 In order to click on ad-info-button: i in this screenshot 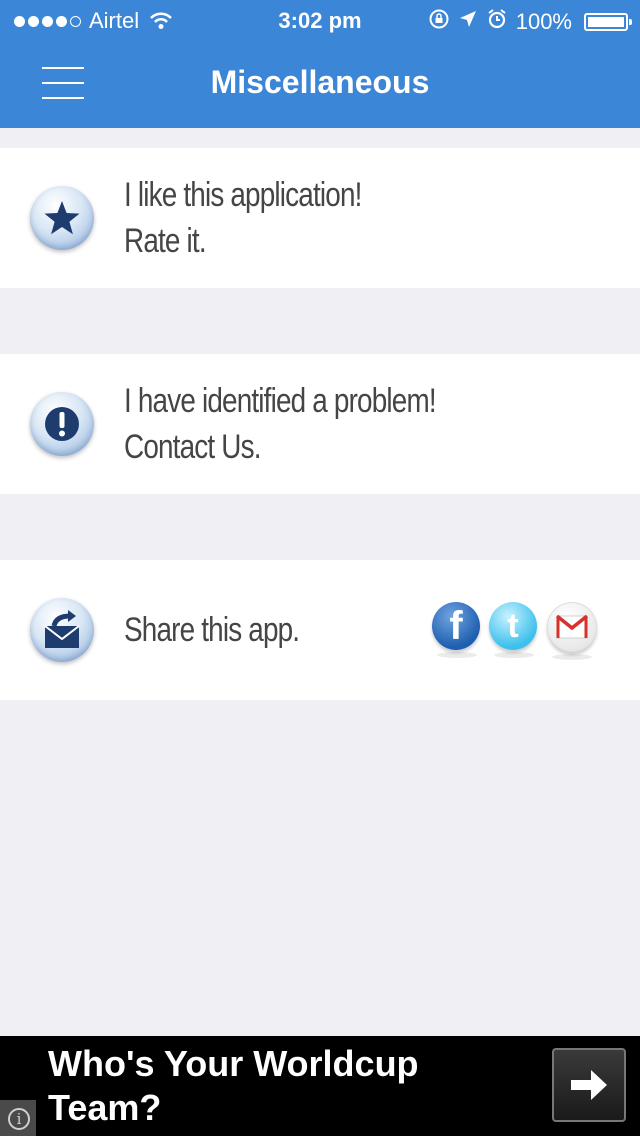, I will do `click(18, 1118)`.